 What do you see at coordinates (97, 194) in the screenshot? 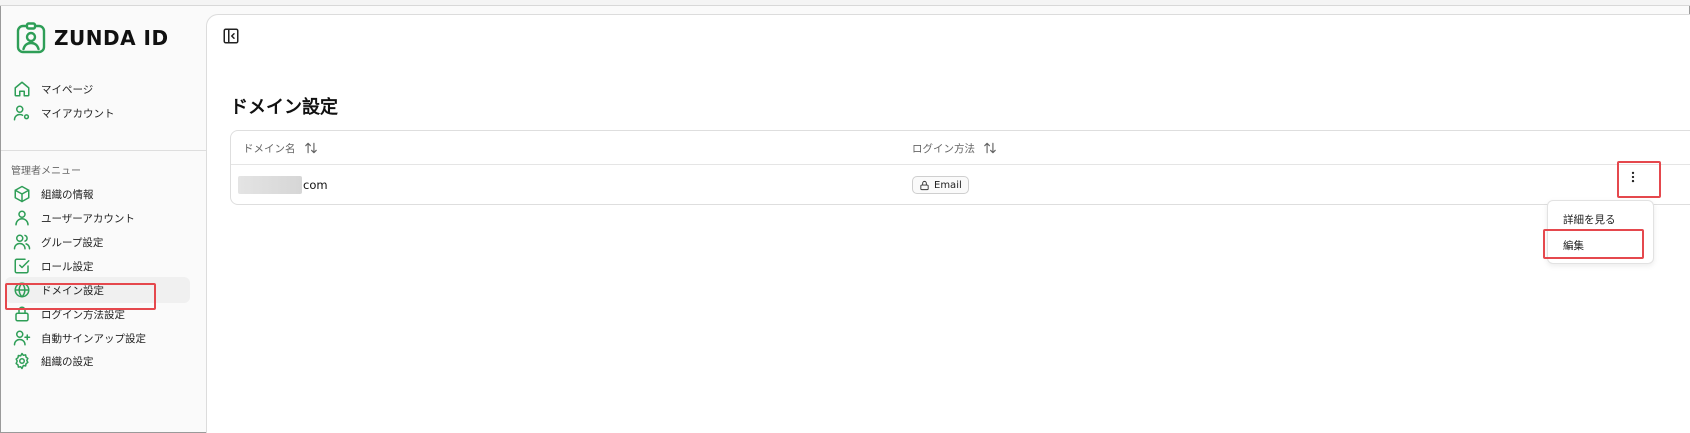
I see `sidebar-item-org-info: 組織の情報` at bounding box center [97, 194].